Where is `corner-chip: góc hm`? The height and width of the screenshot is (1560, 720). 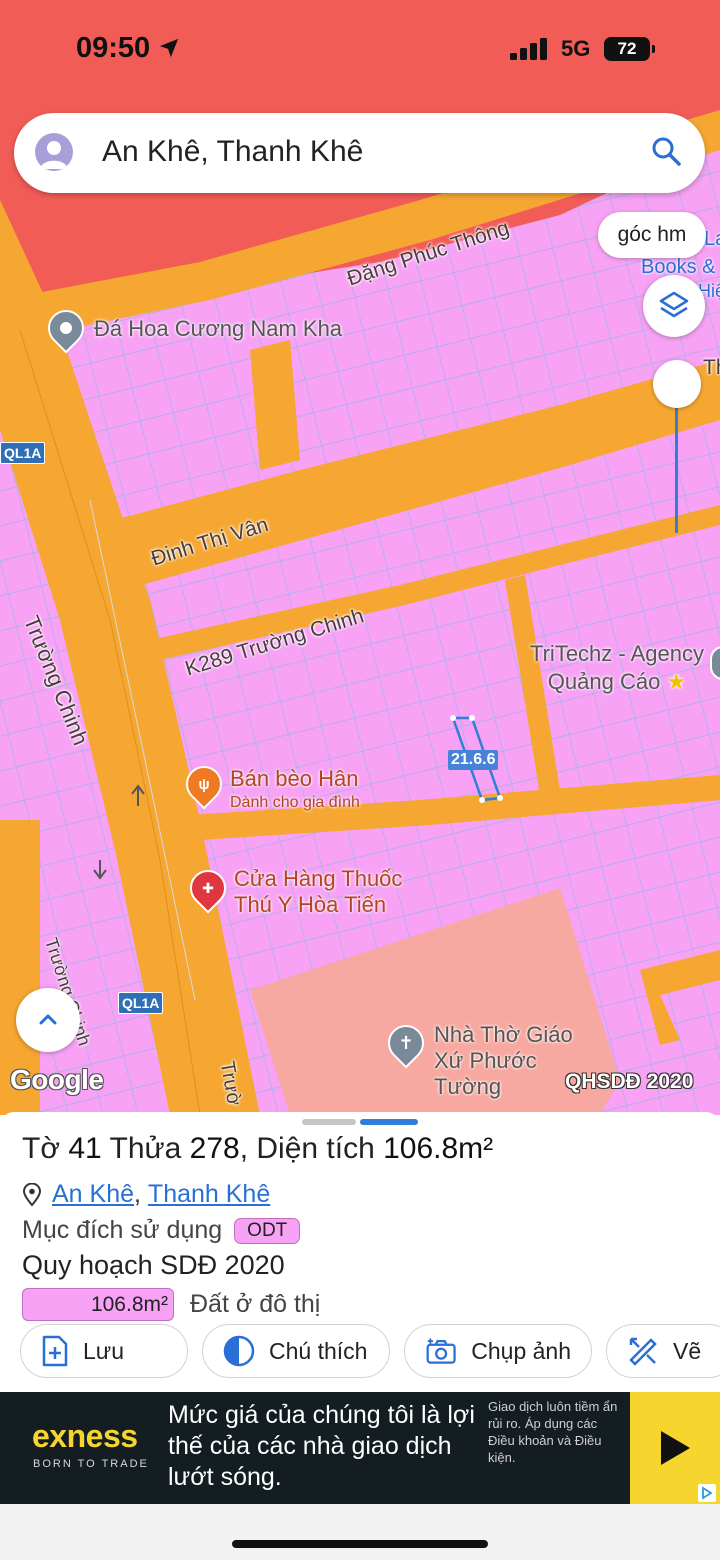 corner-chip: góc hm is located at coordinates (652, 235).